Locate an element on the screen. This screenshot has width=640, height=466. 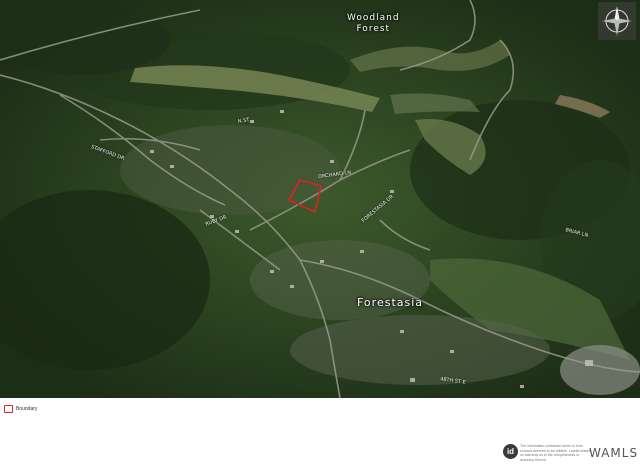
wamls-brand: WAMLS is located at coordinates (614, 453).